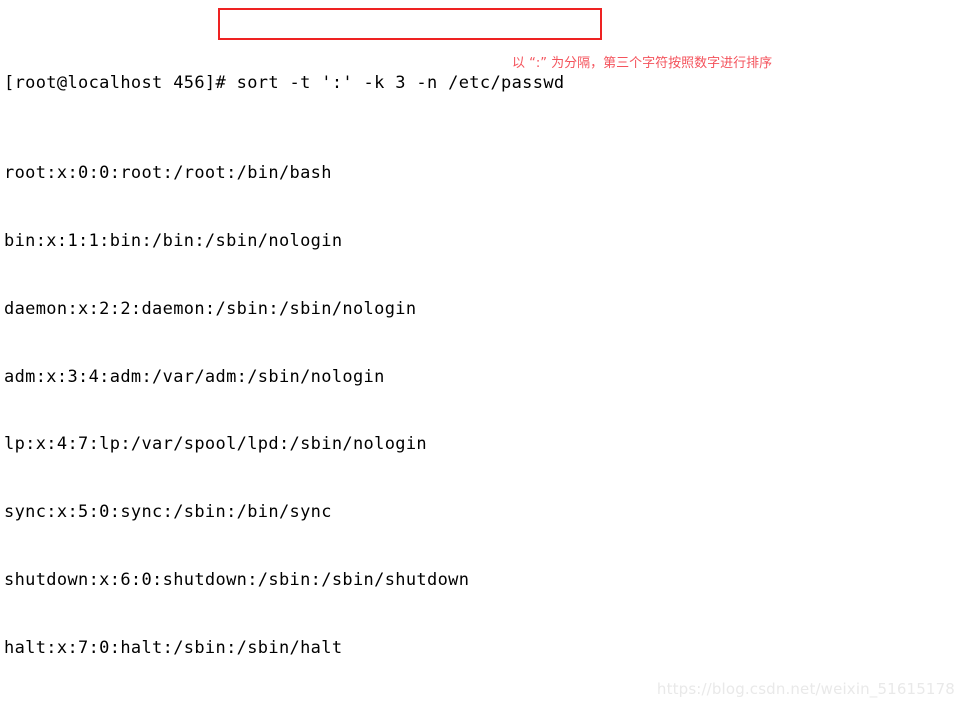 The image size is (963, 707). I want to click on output-line: bin:x:1:1:bin:/bin:/sbin/nologin, so click(173, 240).